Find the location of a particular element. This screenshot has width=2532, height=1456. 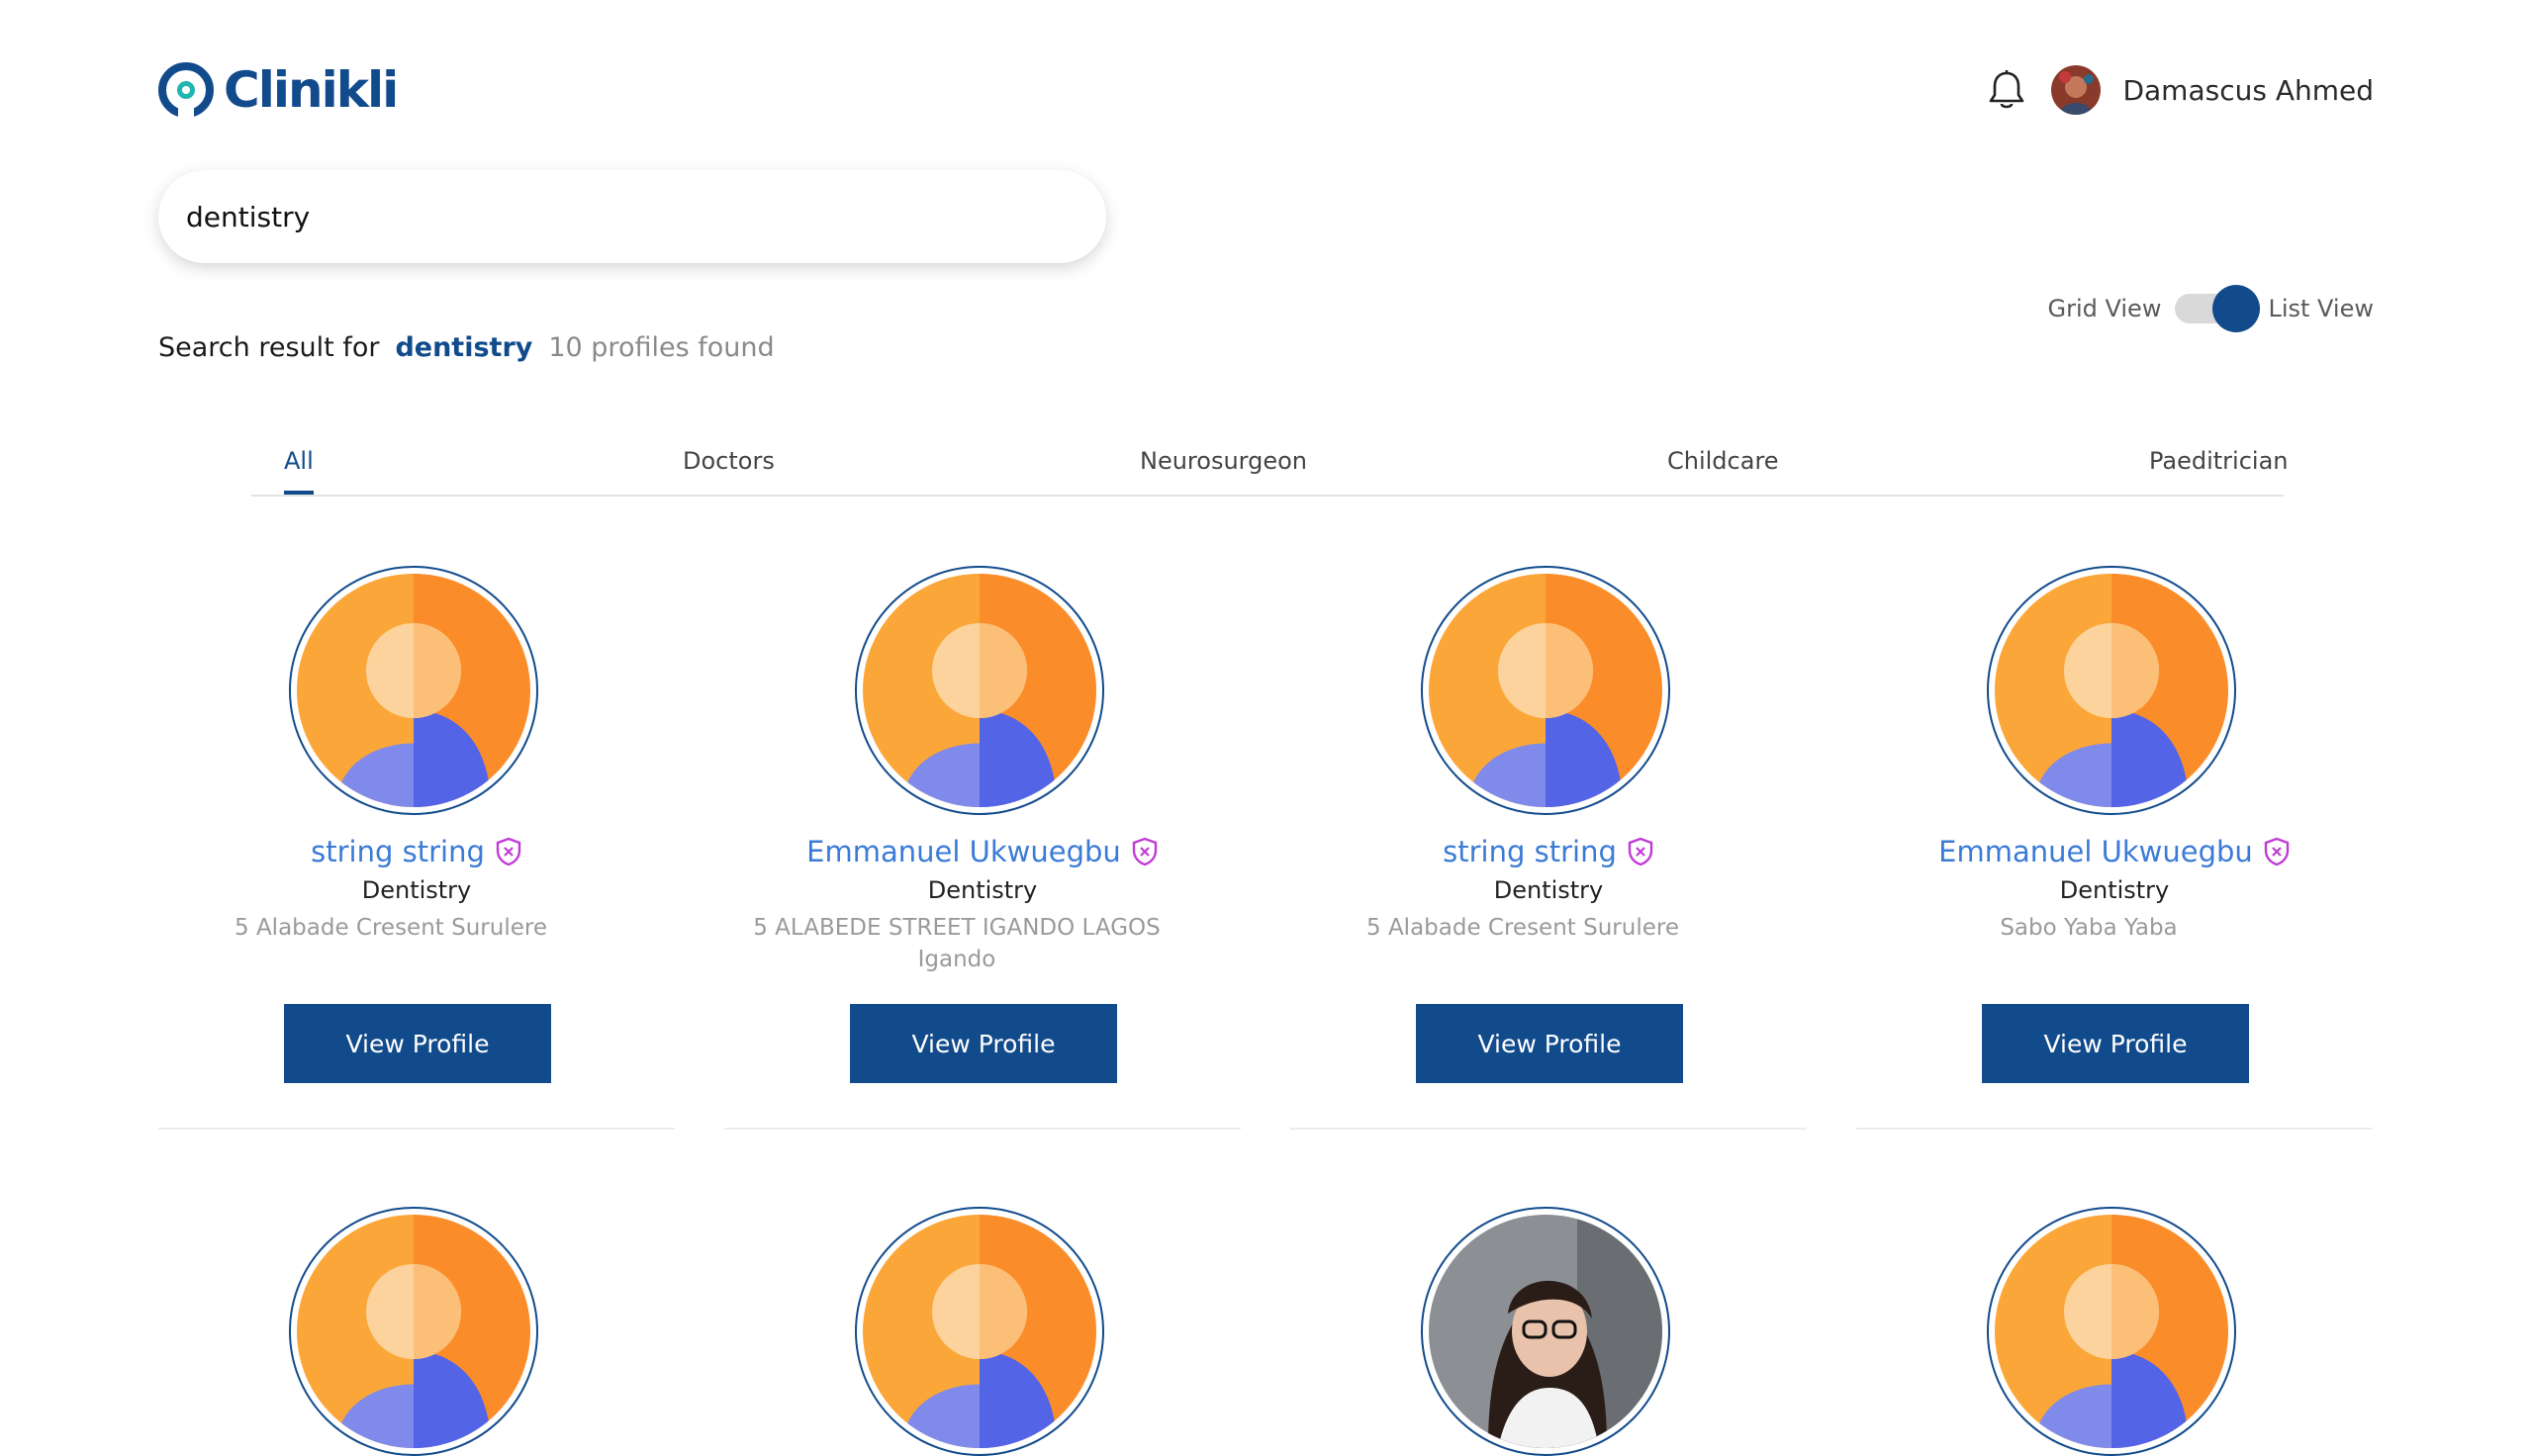

tab-label: Paeditrician is located at coordinates (2219, 461).